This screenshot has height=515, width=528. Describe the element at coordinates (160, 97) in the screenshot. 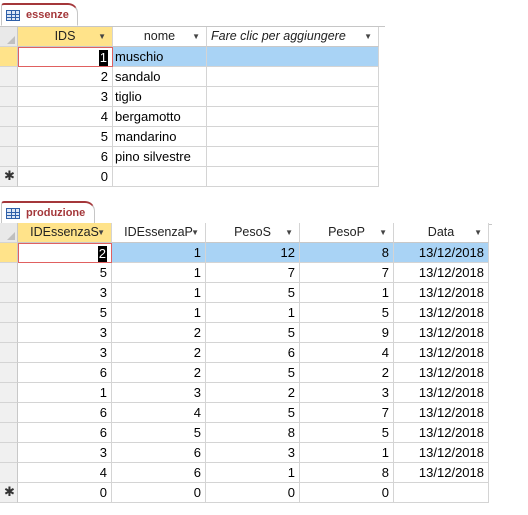

I see `cell-nome: tiglio` at that location.